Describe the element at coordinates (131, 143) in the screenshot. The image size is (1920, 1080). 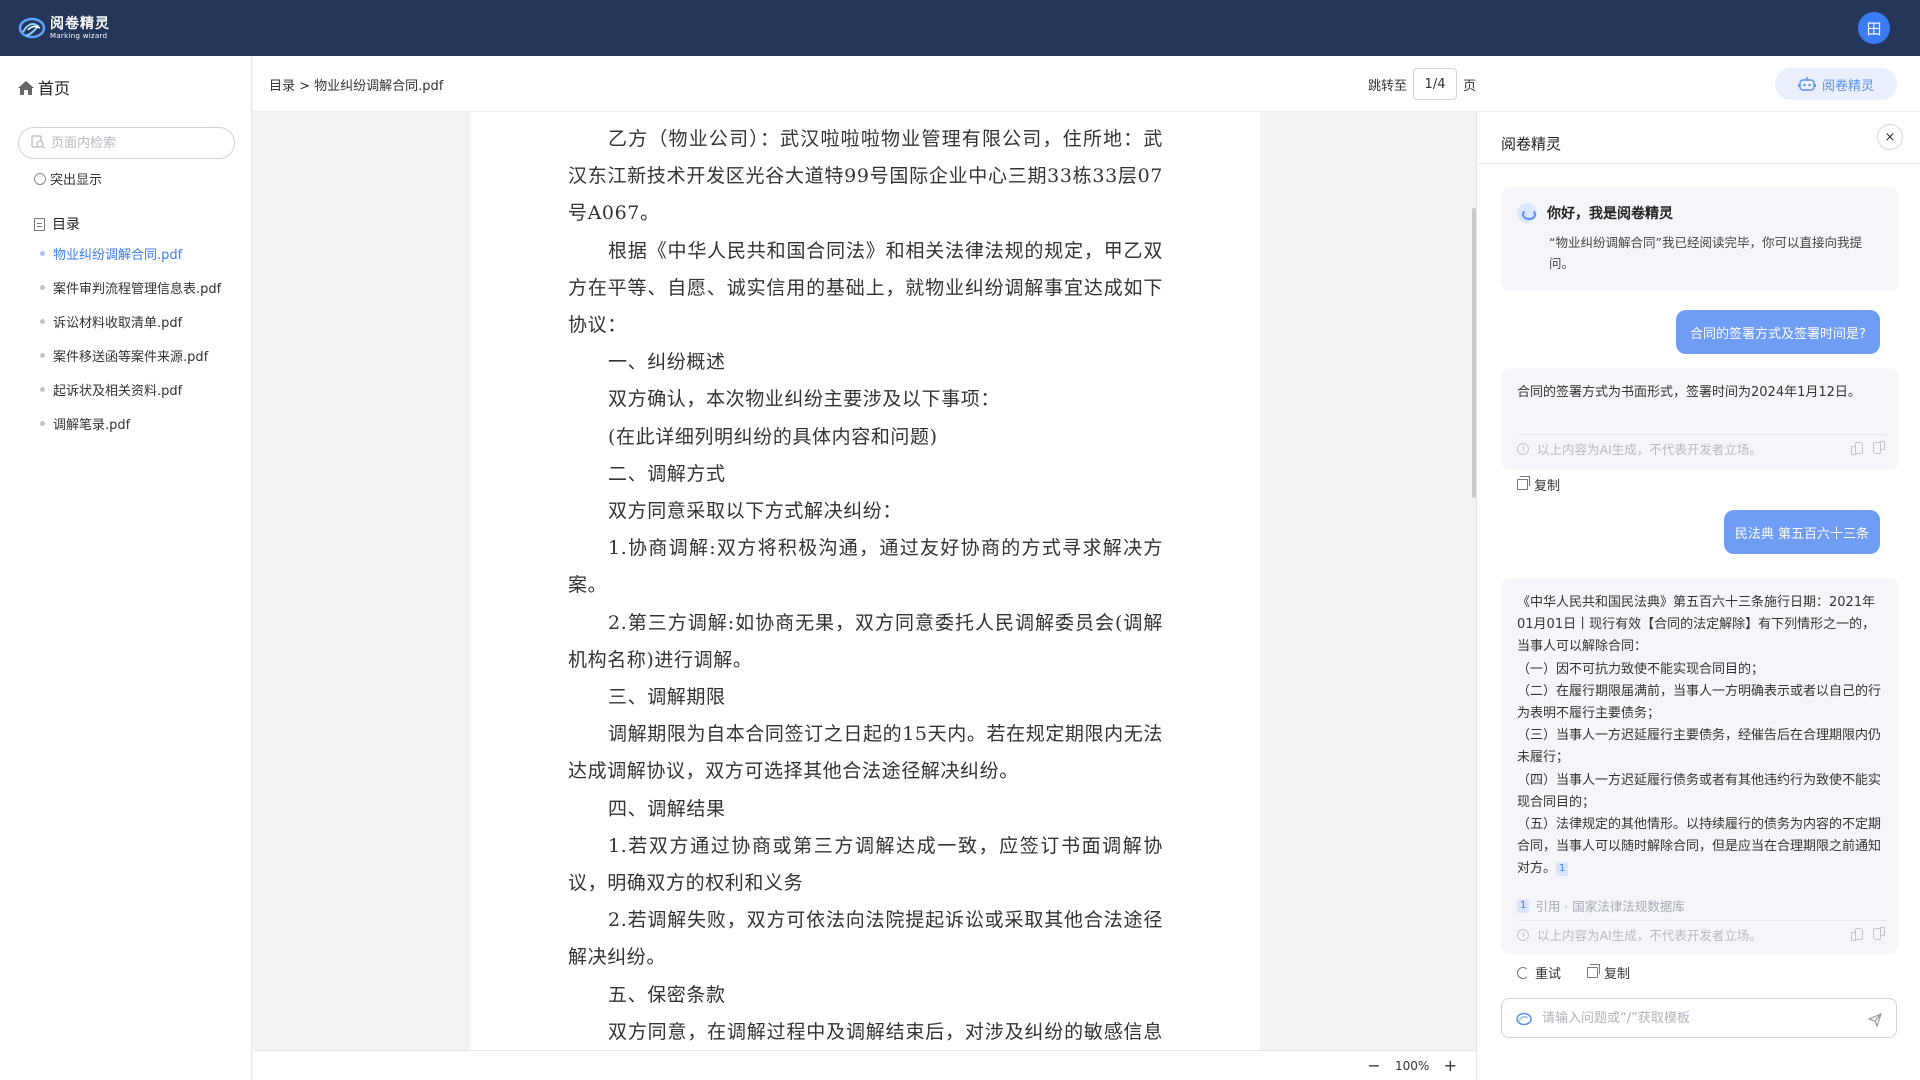
I see `search-input` at that location.